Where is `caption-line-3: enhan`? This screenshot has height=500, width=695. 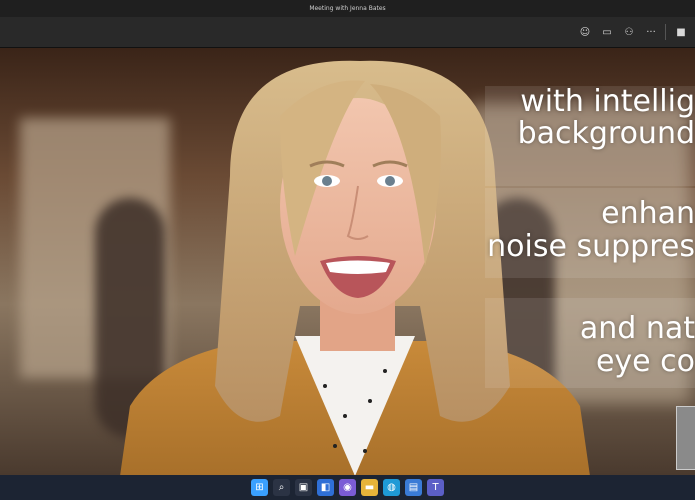
caption-line-3: enhan is located at coordinates (648, 213).